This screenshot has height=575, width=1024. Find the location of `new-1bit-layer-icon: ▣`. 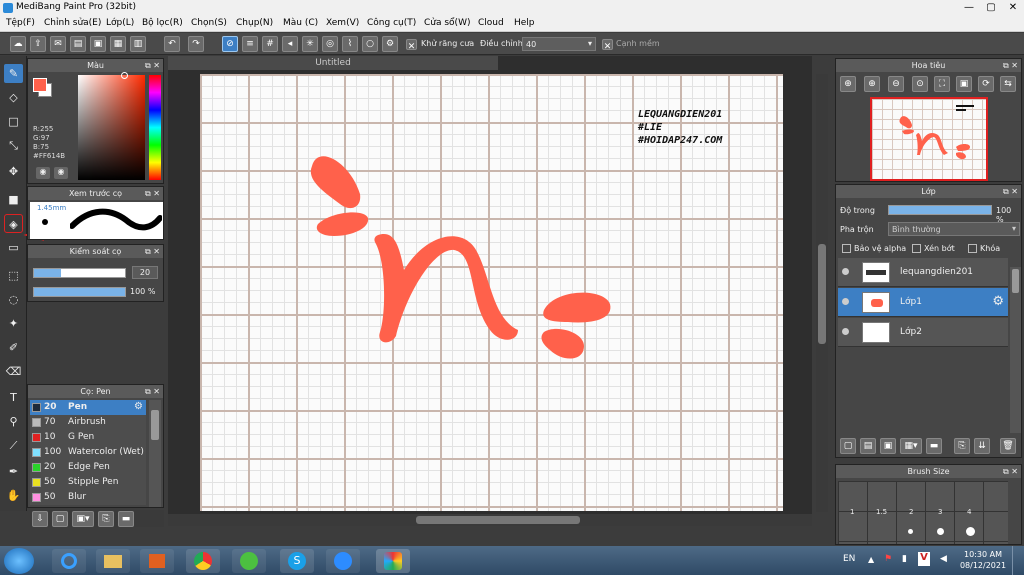

new-1bit-layer-icon: ▣ is located at coordinates (888, 446).